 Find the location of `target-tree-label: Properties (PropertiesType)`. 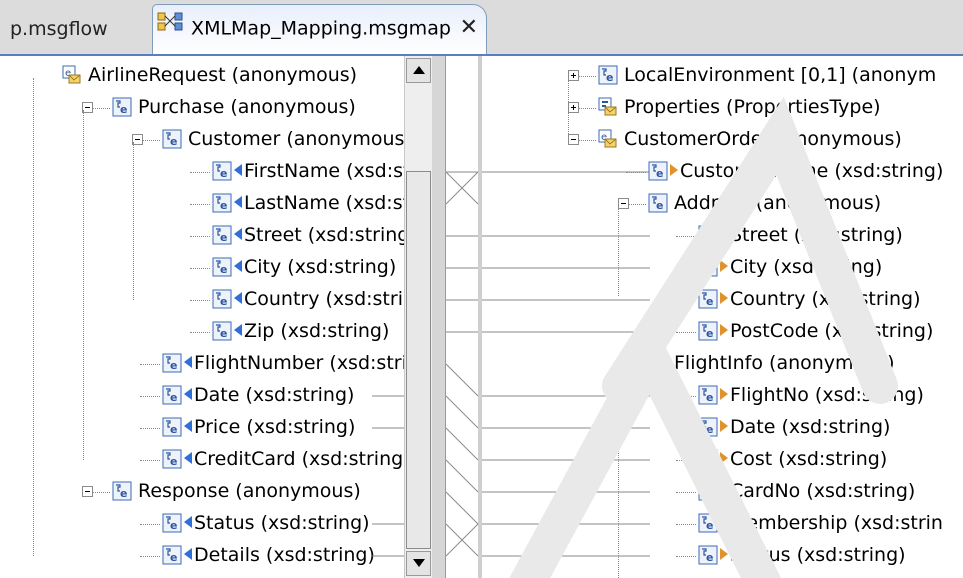

target-tree-label: Properties (PropertiesType) is located at coordinates (752, 107).